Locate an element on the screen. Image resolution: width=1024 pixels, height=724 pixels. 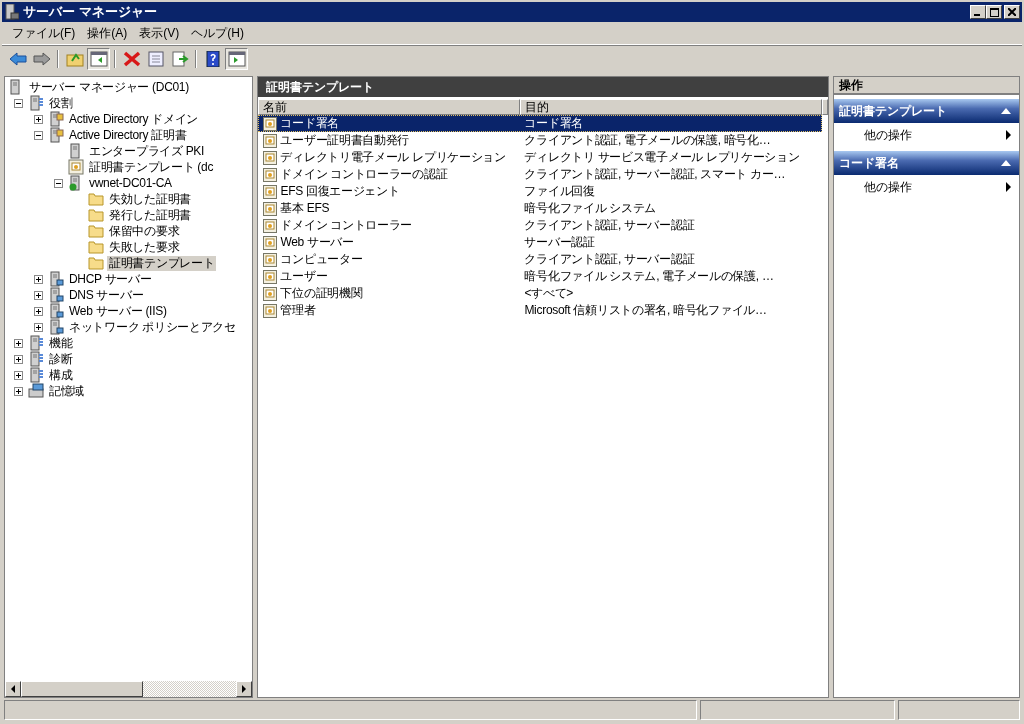
template-name: コード署名 is located at coordinates (309, 123).